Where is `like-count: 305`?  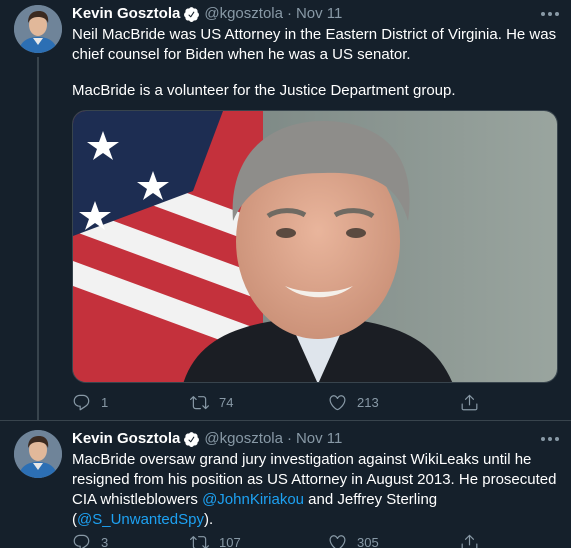 like-count: 305 is located at coordinates (368, 541).